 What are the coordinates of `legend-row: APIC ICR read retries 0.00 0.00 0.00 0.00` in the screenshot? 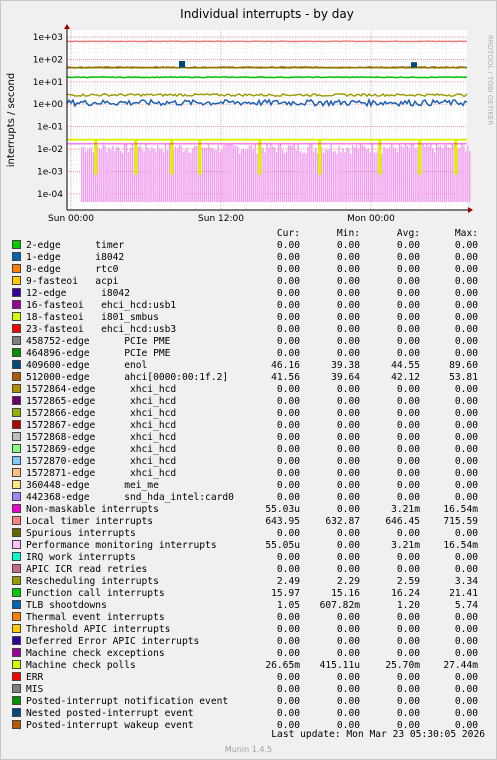 It's located at (251, 570).